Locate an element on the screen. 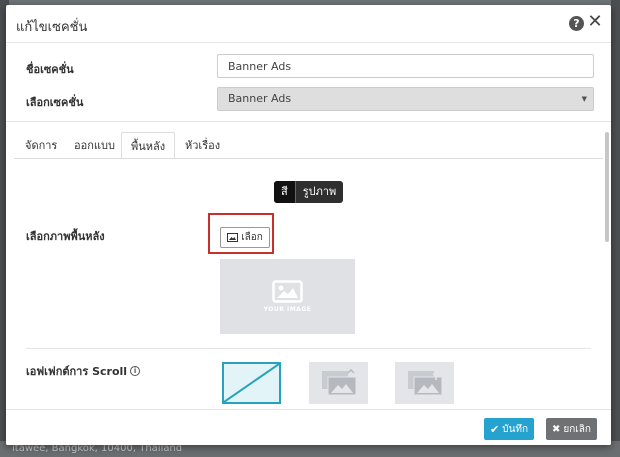 The width and height of the screenshot is (620, 457). no-effect-icon is located at coordinates (251, 383).